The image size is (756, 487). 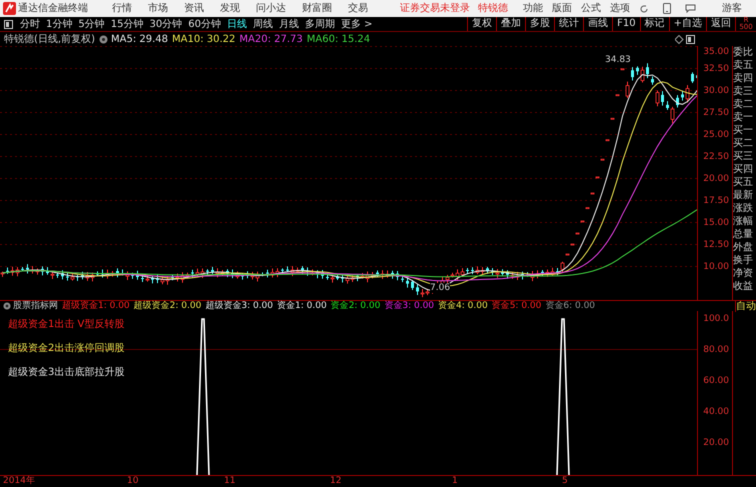 I want to click on user-label: 游客, so click(x=732, y=8).